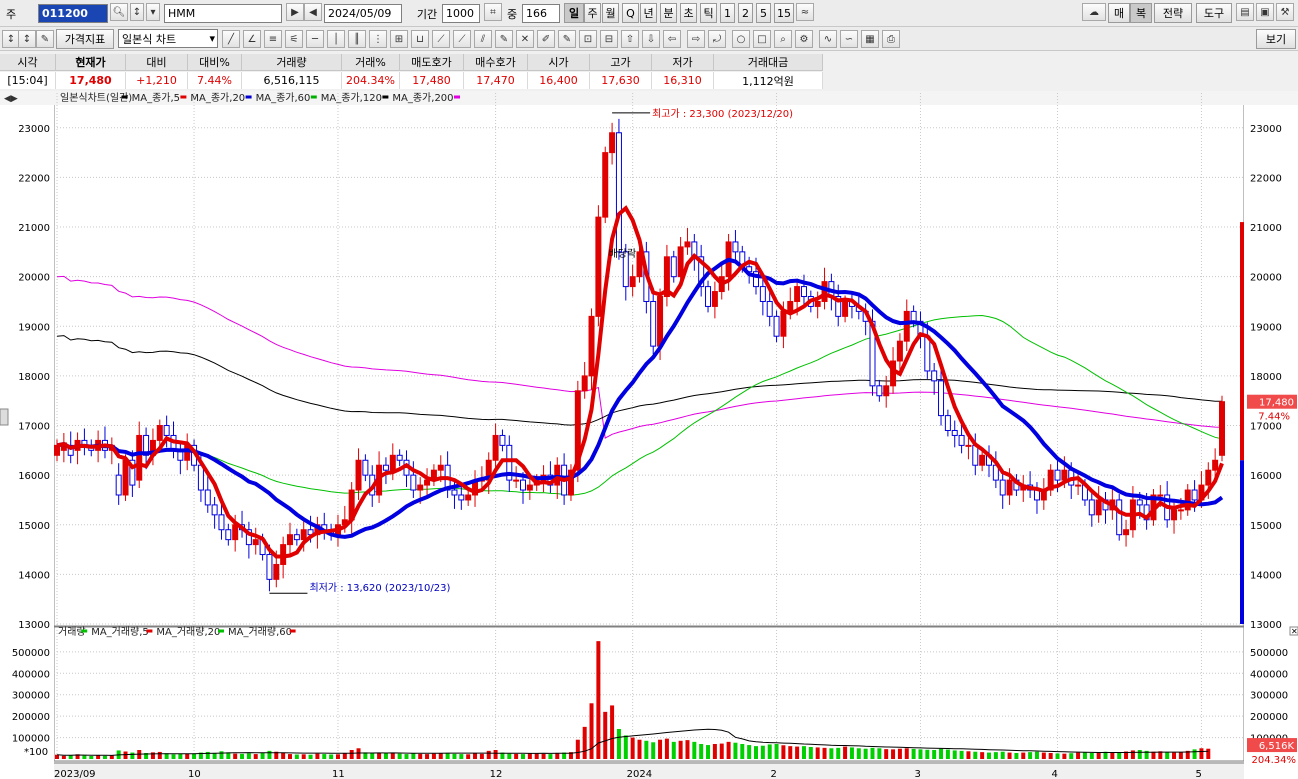 The height and width of the screenshot is (779, 1298). Describe the element at coordinates (784, 13) in the screenshot. I see `period-button-11: 15` at that location.